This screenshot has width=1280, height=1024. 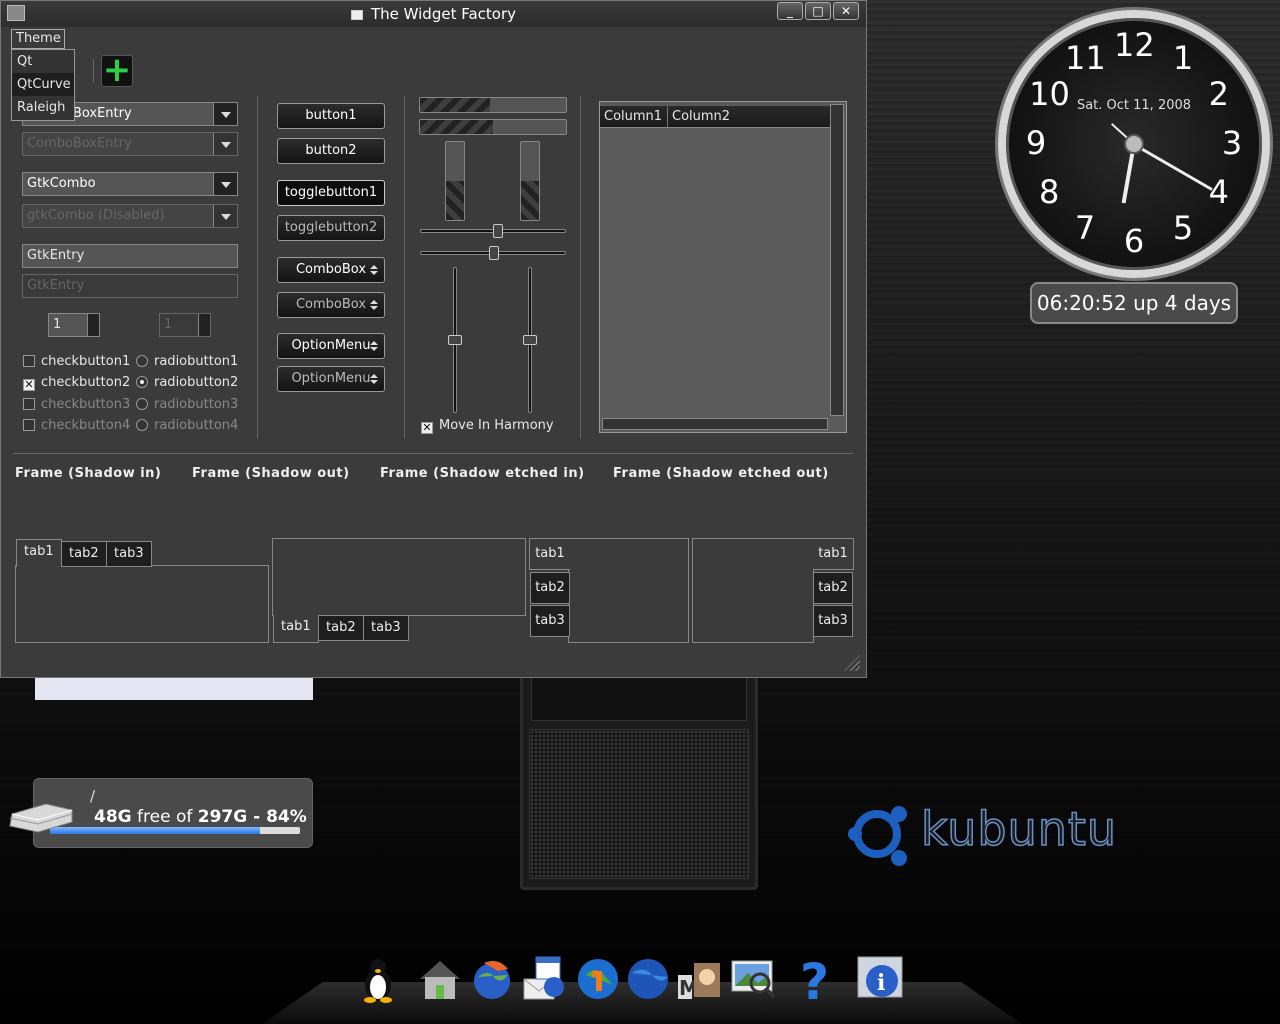 What do you see at coordinates (142, 361) in the screenshot?
I see `radio-icon` at bounding box center [142, 361].